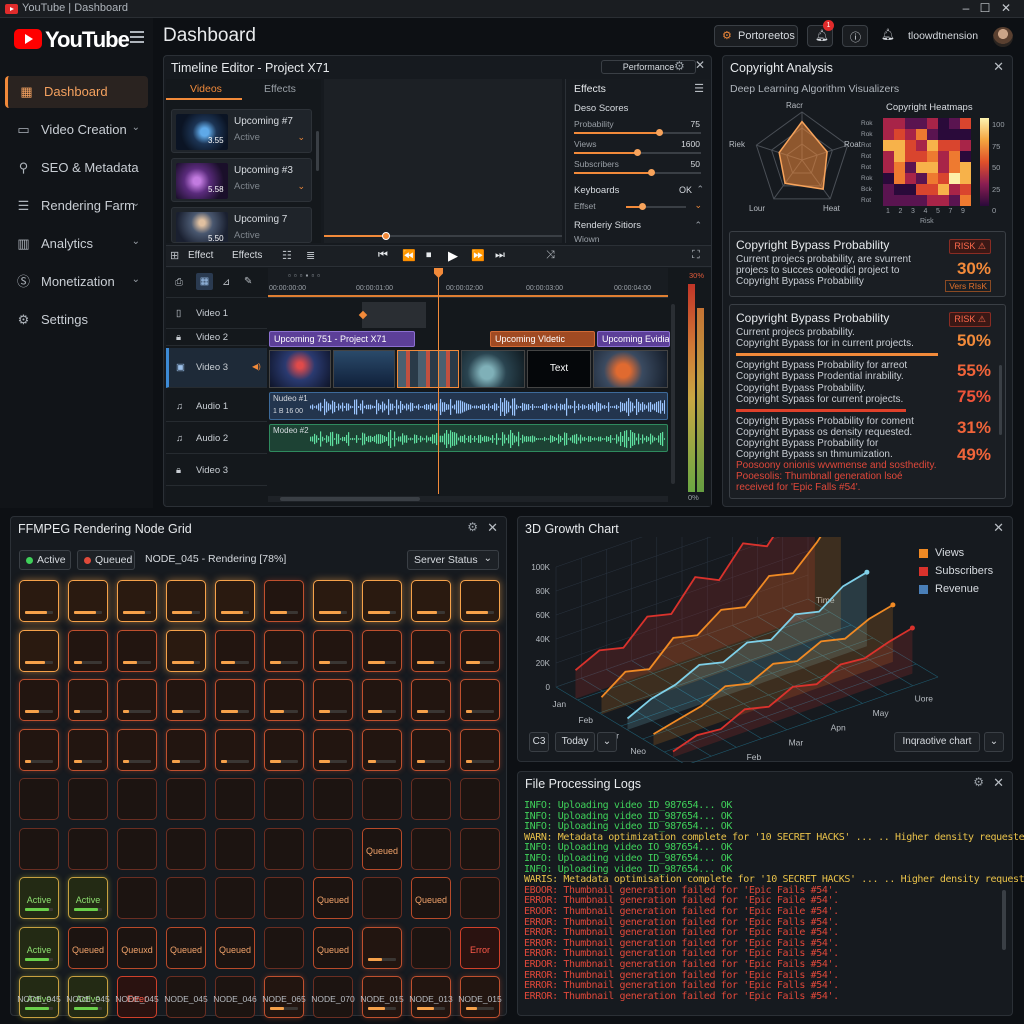 The width and height of the screenshot is (1024, 1024). I want to click on sidebar-item-seo: ⚲ SEO & Metadata, so click(76, 168).